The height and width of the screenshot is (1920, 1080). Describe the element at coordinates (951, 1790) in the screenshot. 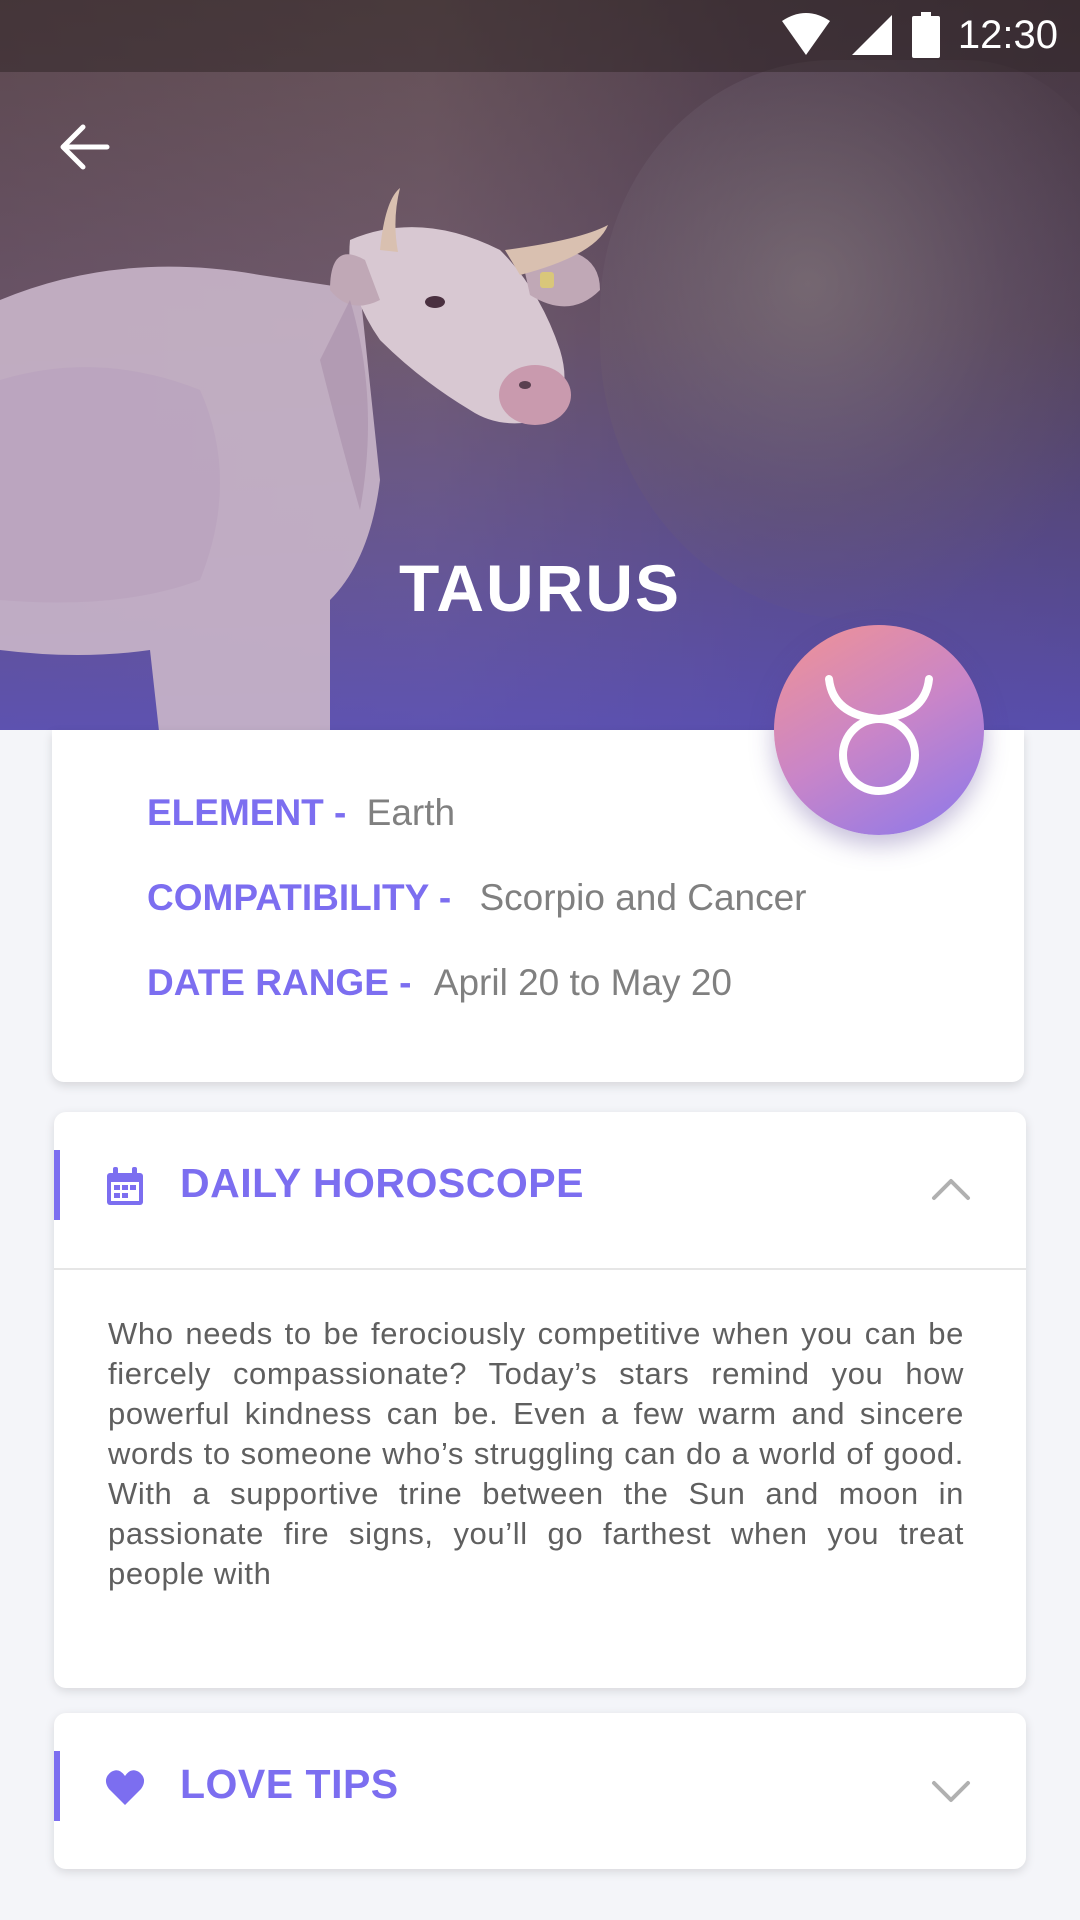

I see `chevron-down-icon` at that location.